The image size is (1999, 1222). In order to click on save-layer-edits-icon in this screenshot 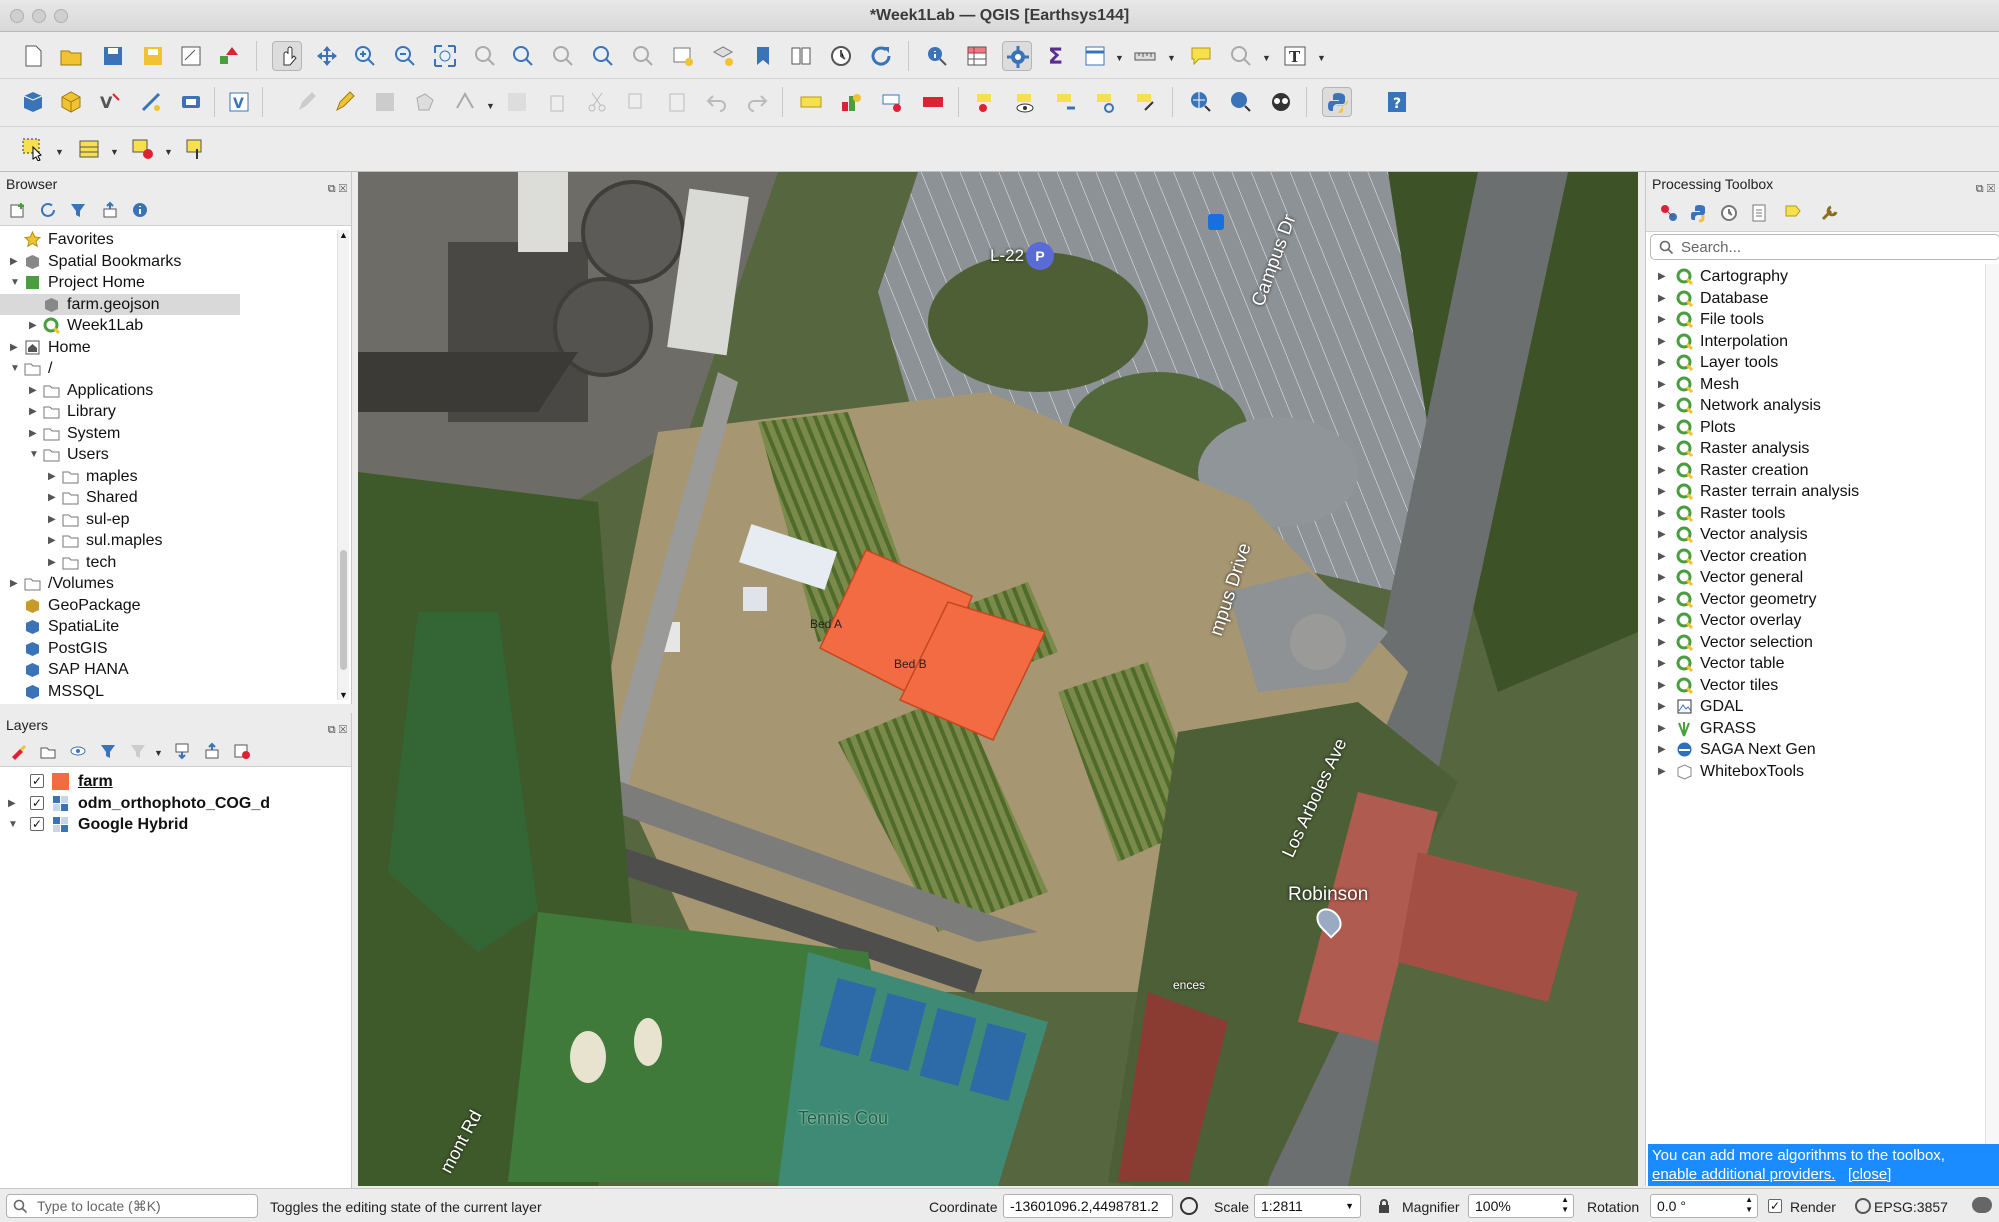, I will do `click(385, 102)`.